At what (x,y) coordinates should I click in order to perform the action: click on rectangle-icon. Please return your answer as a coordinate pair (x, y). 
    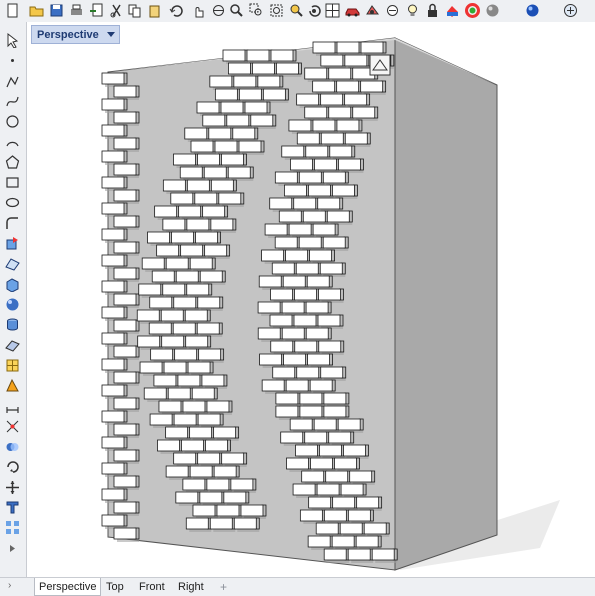
    Looking at the image, I should click on (12, 182).